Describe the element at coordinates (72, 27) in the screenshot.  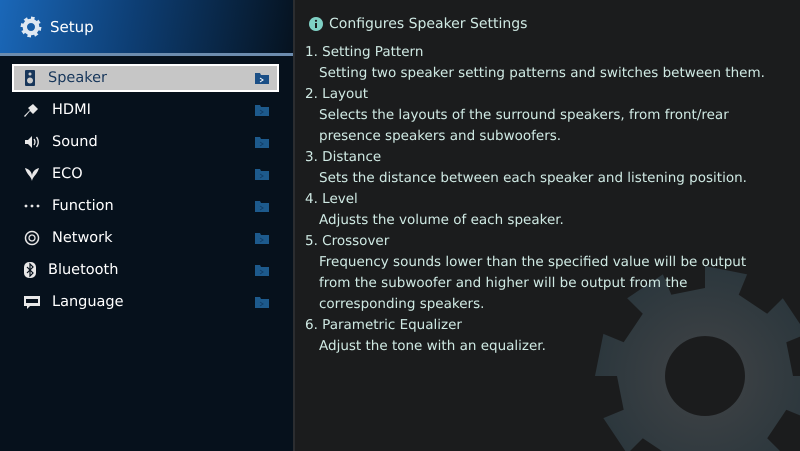
I see `header-title: Setup` at that location.